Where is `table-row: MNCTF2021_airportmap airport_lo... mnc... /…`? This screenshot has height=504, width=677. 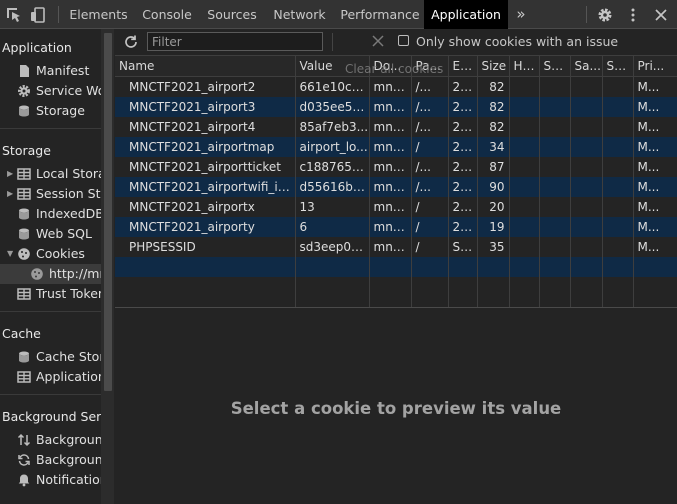
table-row: MNCTF2021_airportmap airport_lo... mnc... /… is located at coordinates (396, 147).